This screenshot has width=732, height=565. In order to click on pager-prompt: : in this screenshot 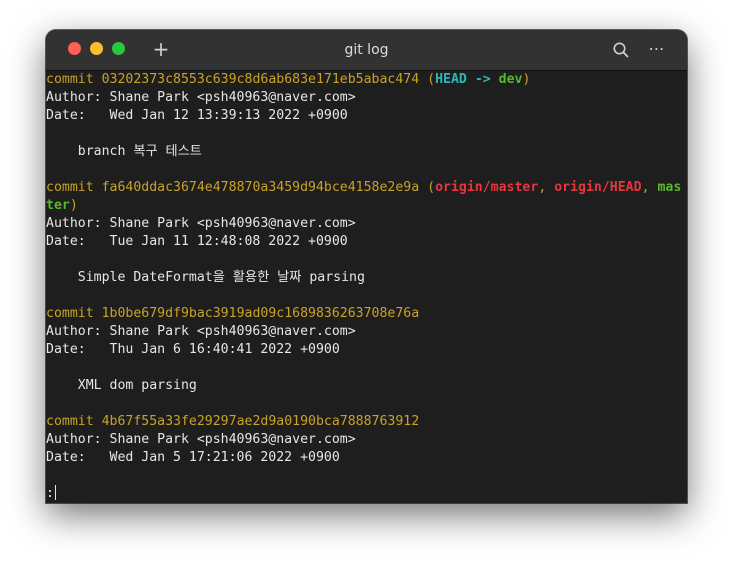, I will do `click(366, 494)`.